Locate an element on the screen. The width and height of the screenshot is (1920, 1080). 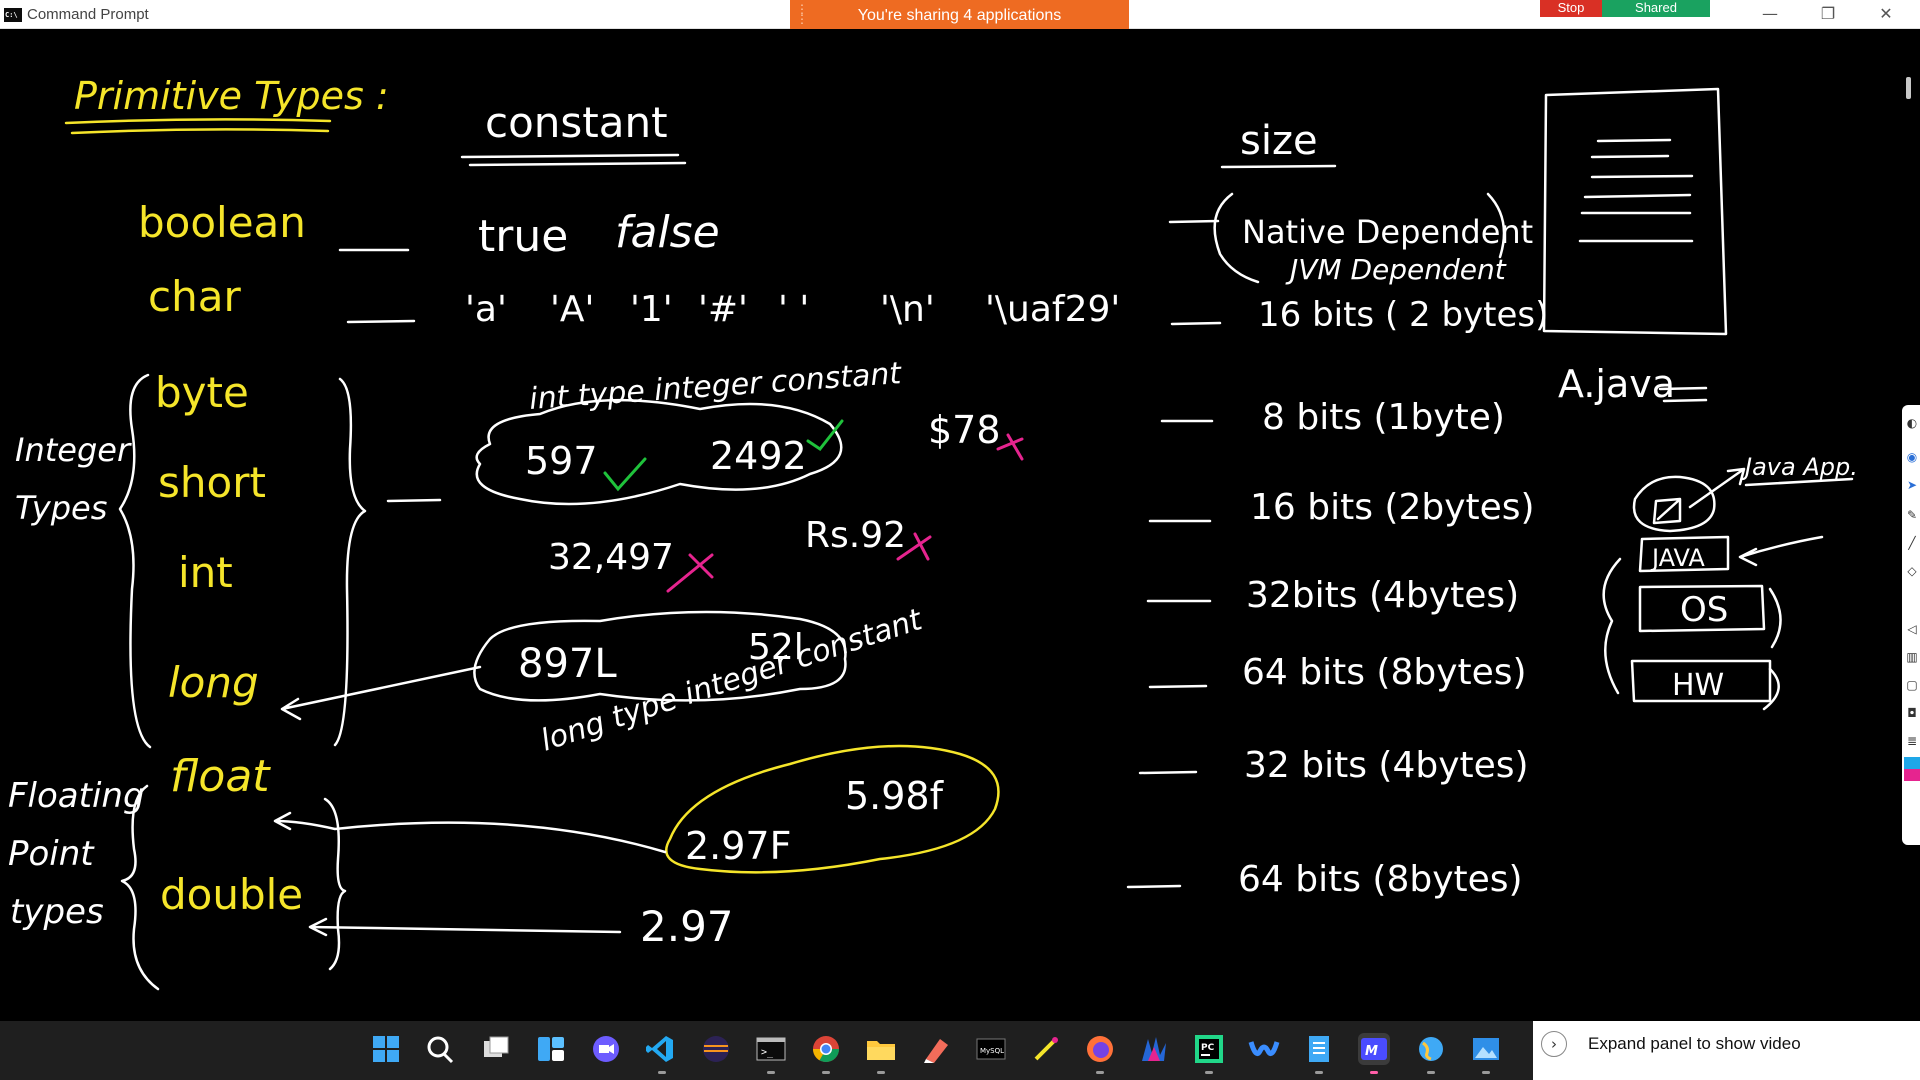
terminal-icon: >_ is located at coordinates (771, 1049).